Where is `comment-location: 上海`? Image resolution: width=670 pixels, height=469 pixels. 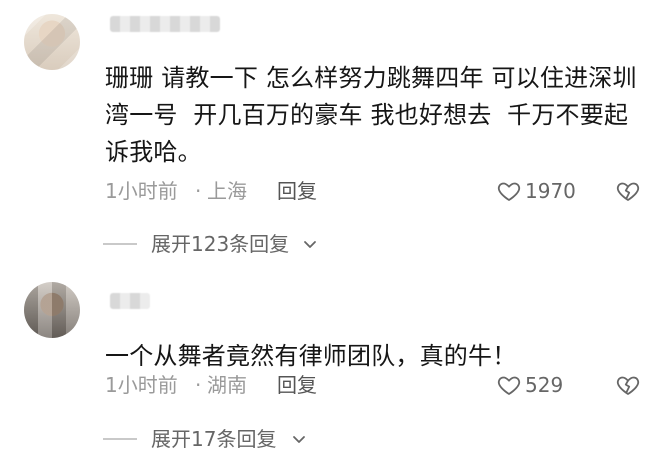 comment-location: 上海 is located at coordinates (227, 191).